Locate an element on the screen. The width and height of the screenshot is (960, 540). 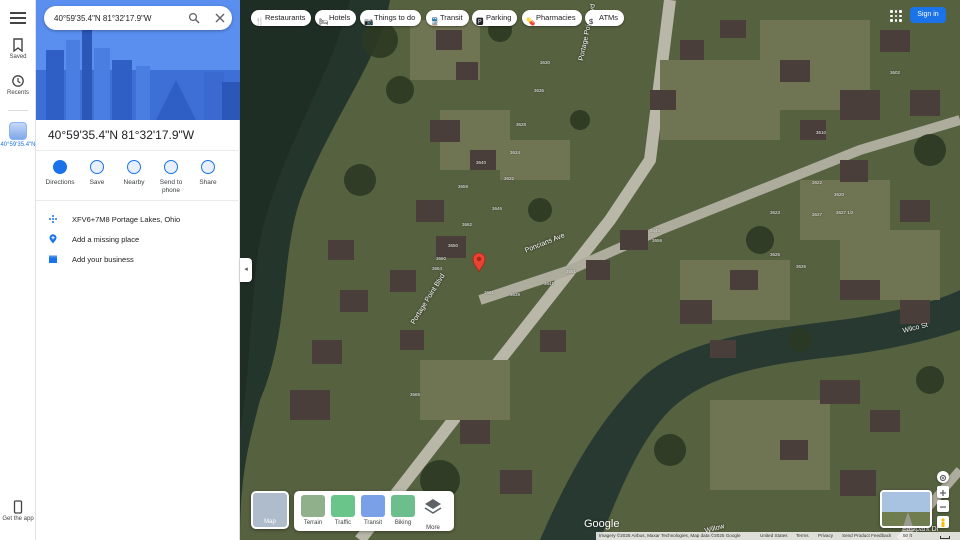
chip-transit: 🚆 Transit is located at coordinates (447, 18).